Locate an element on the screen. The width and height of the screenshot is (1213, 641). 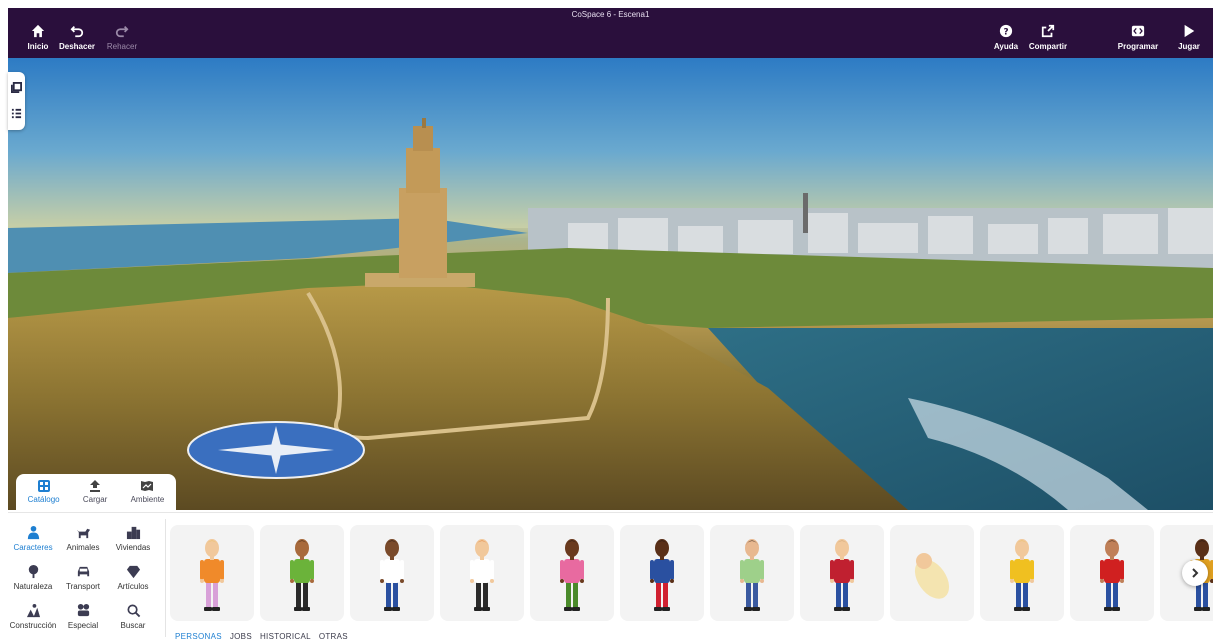
person-icon is located at coordinates (33, 532).